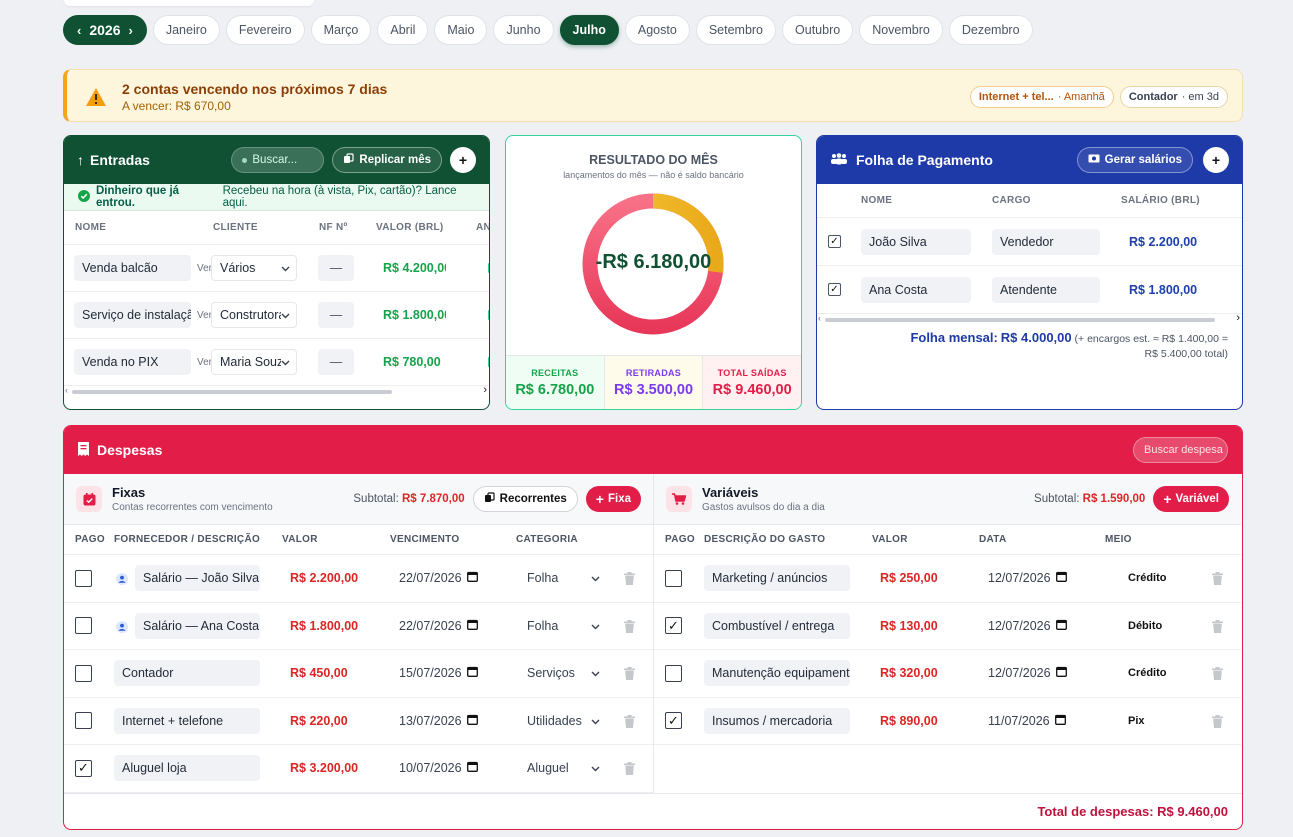 Image resolution: width=1293 pixels, height=837 pixels. Describe the element at coordinates (901, 30) in the screenshot. I see `month-tab-novembro: Novembro` at that location.